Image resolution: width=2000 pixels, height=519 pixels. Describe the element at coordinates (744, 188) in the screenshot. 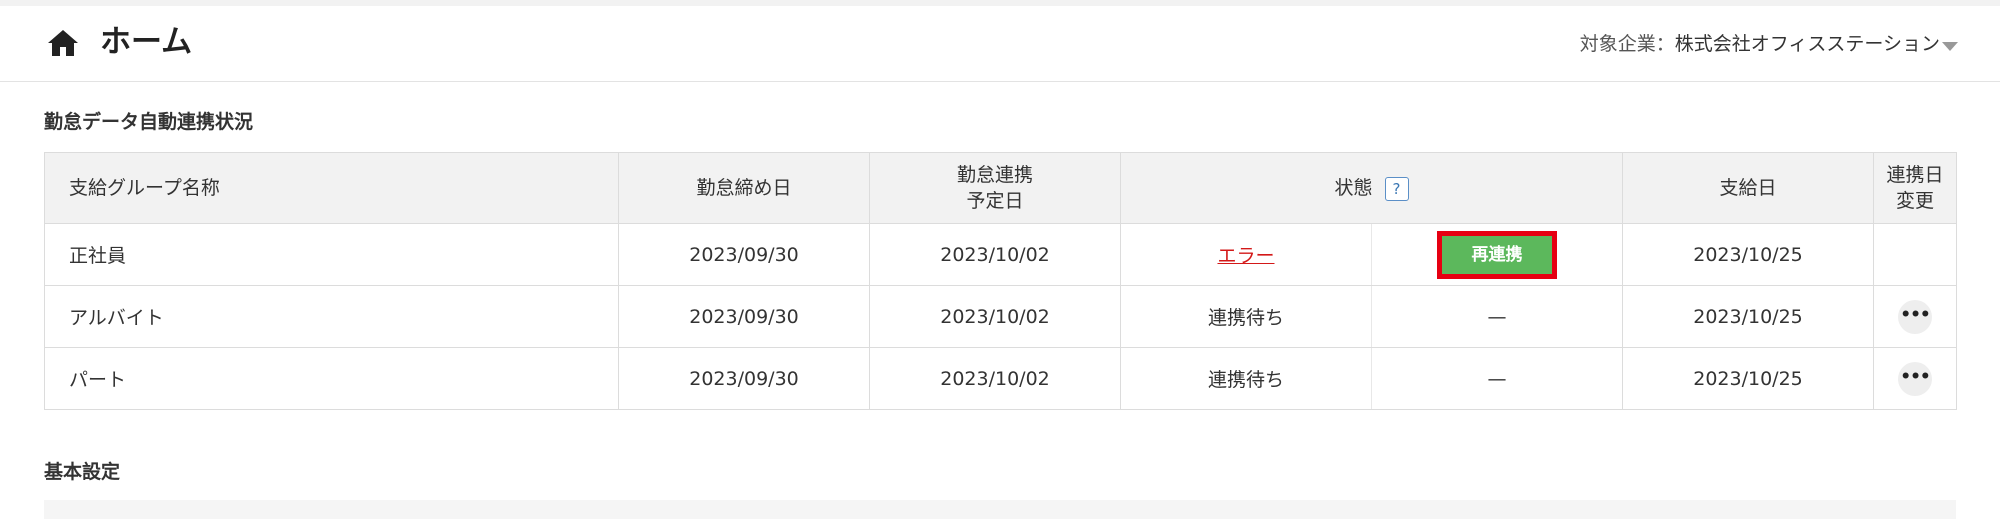

I see `header-closing-date: 勤怠締め日` at that location.